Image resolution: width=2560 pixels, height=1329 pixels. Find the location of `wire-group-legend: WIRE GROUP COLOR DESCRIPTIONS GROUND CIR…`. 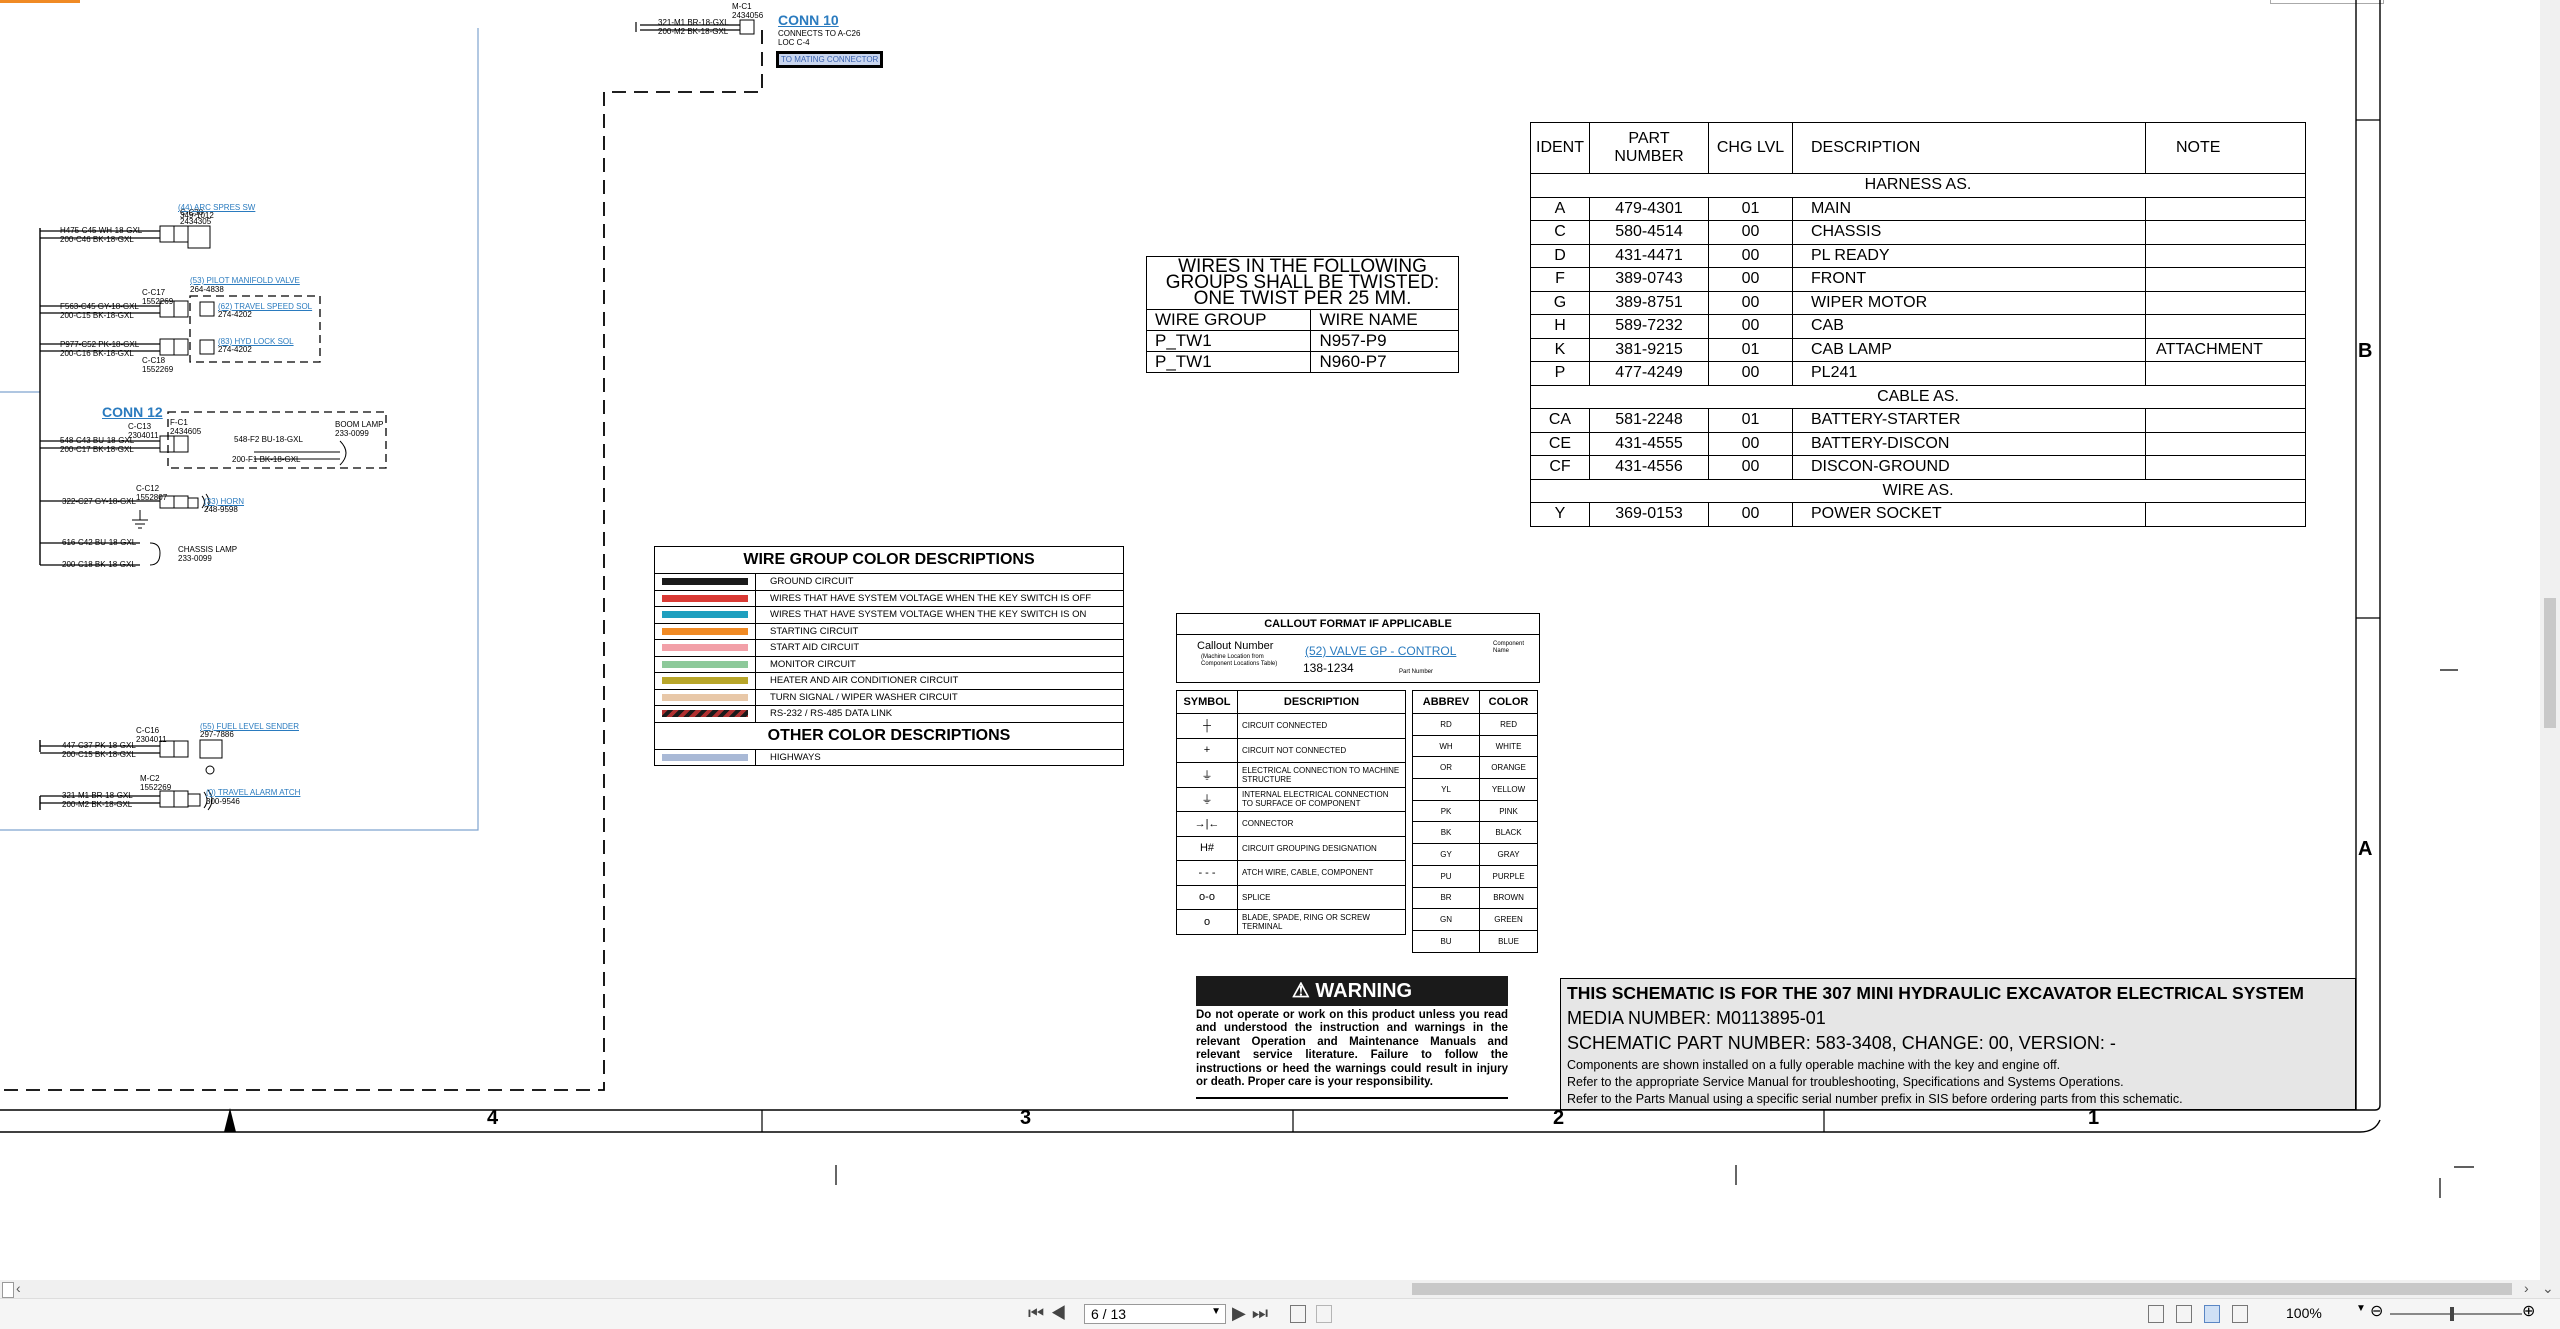

wire-group-legend: WIRE GROUP COLOR DESCRIPTIONS GROUND CIR… is located at coordinates (889, 656).